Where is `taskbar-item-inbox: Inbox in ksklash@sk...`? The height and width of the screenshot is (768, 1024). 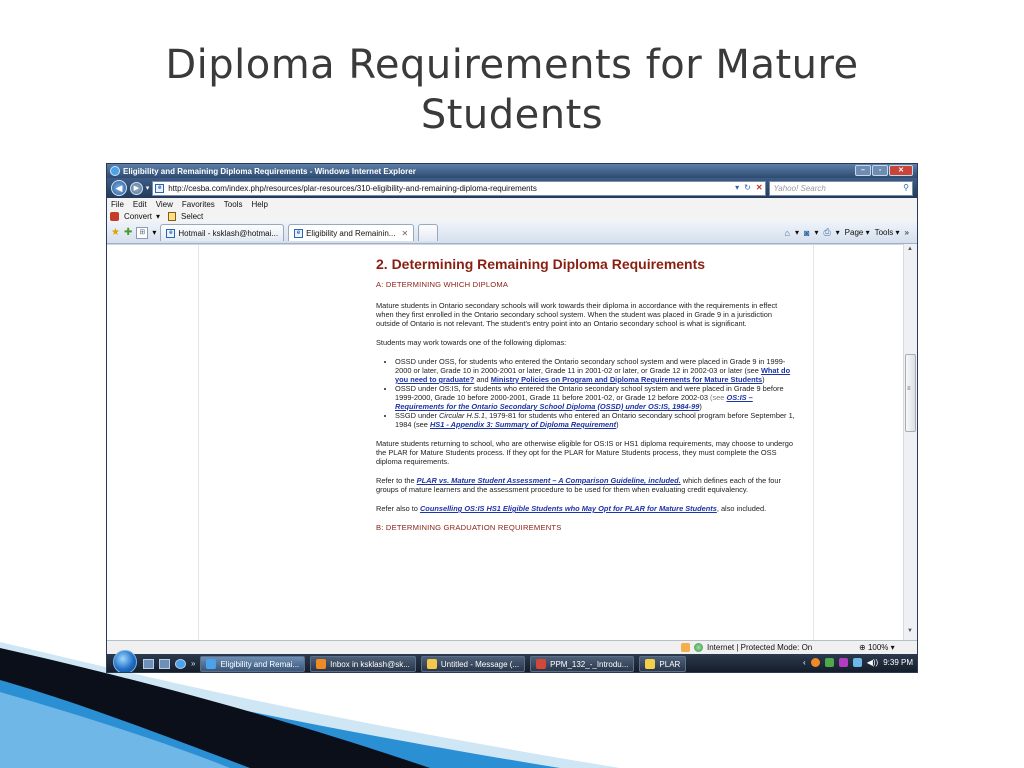 taskbar-item-inbox: Inbox in ksklash@sk... is located at coordinates (363, 664).